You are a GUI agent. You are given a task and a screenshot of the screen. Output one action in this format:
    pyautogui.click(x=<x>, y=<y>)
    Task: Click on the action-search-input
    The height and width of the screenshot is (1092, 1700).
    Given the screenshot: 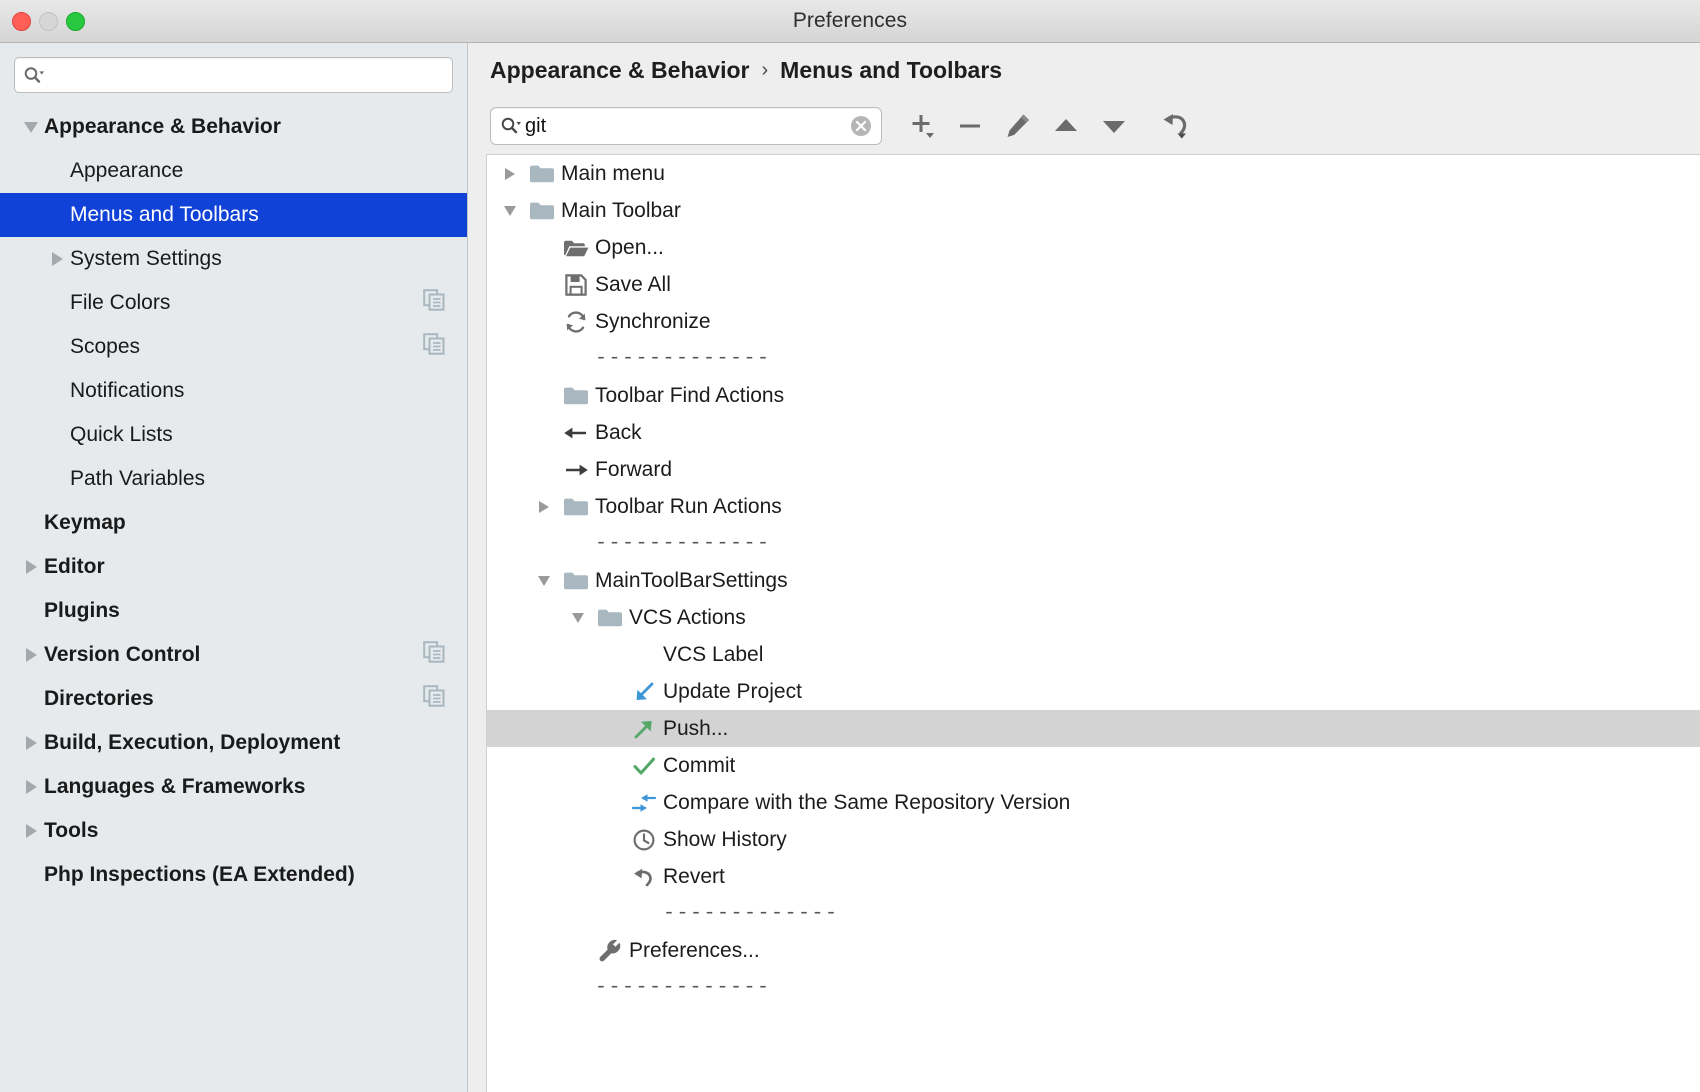 What is the action you would take?
    pyautogui.click(x=685, y=126)
    